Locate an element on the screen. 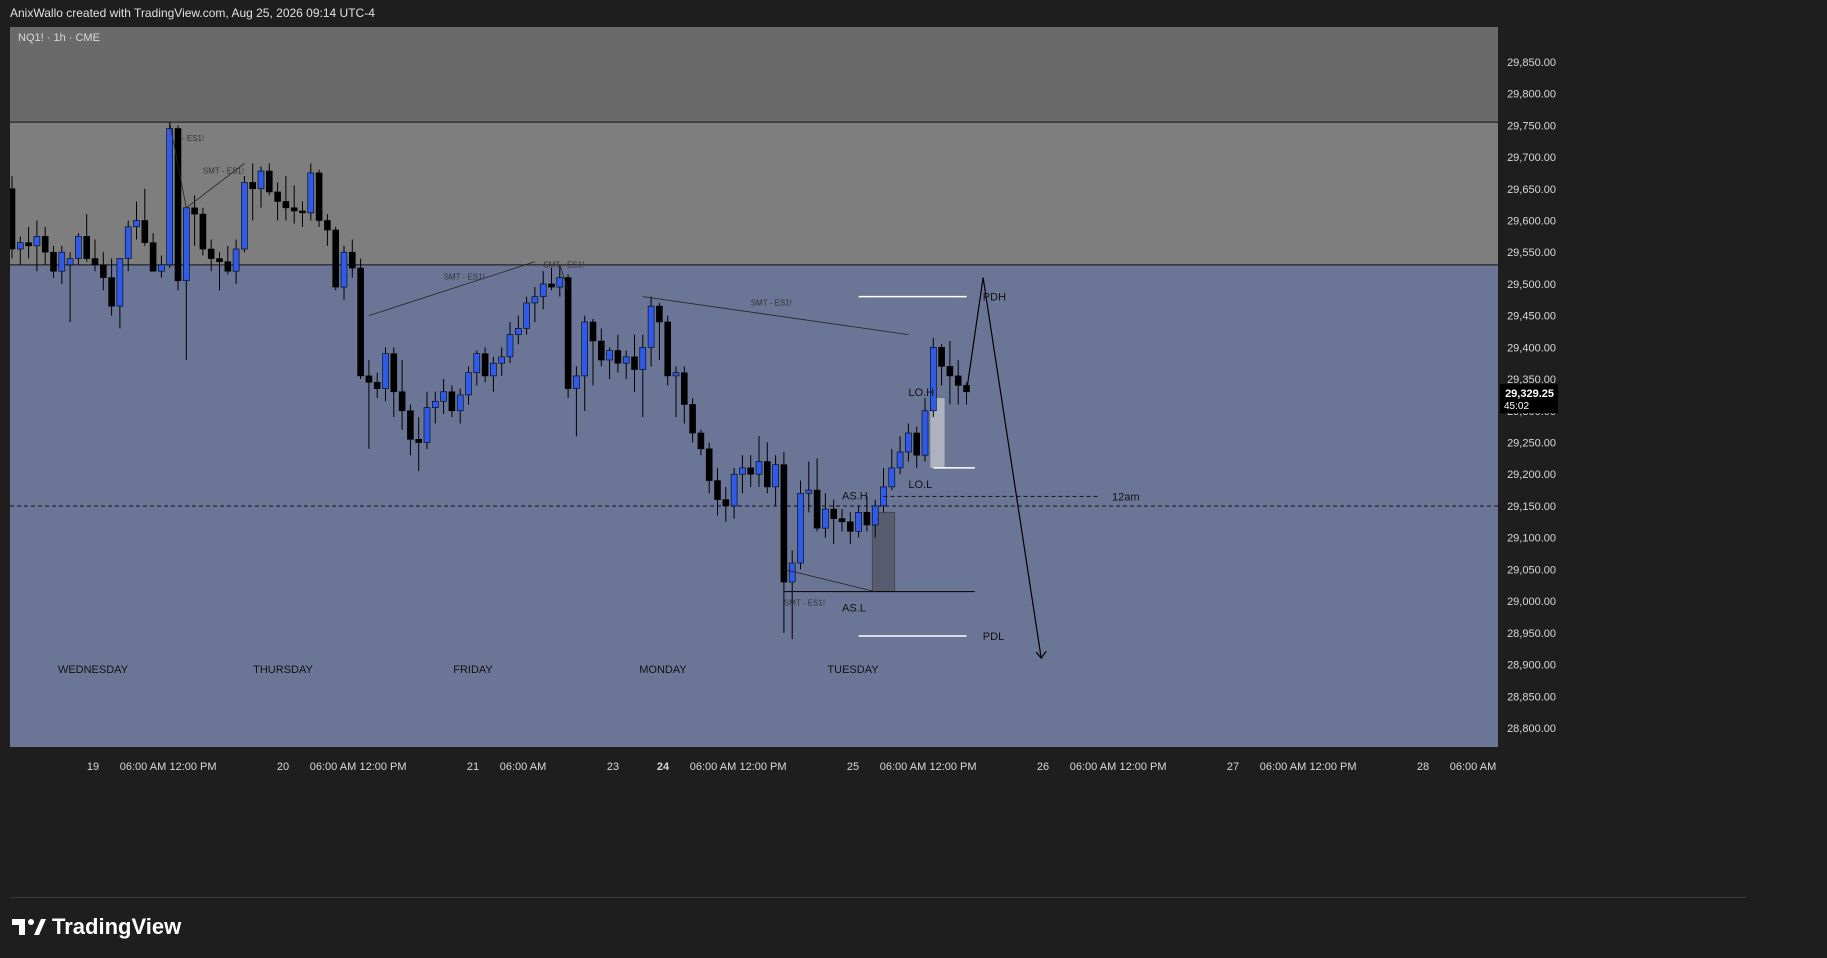 The height and width of the screenshot is (958, 1827). london-low-label: LO.L is located at coordinates (920, 485).